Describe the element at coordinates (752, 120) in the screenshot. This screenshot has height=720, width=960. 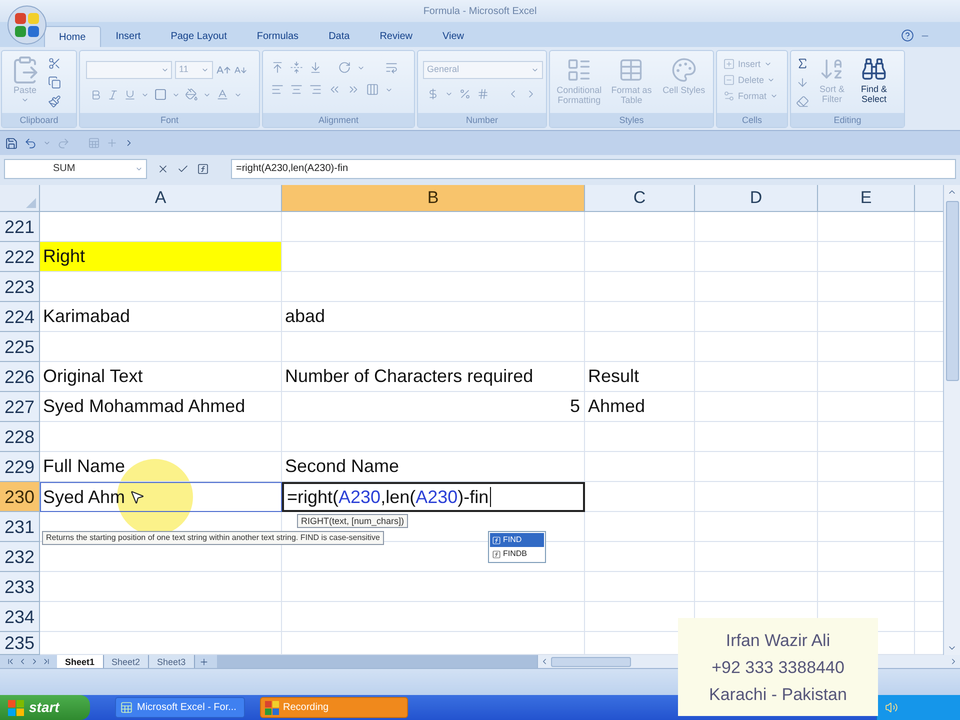
I see `group-label: Cells` at that location.